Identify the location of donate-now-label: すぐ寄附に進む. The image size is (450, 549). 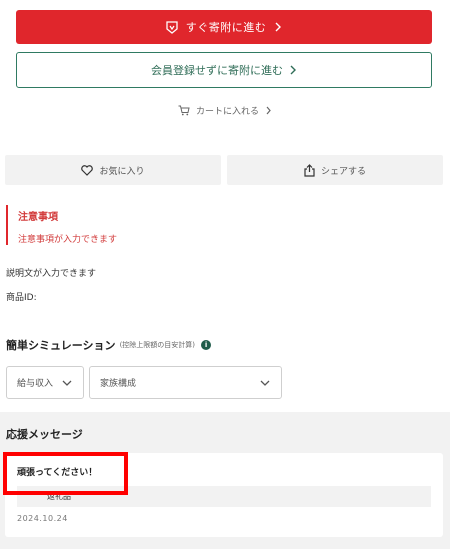
(226, 27).